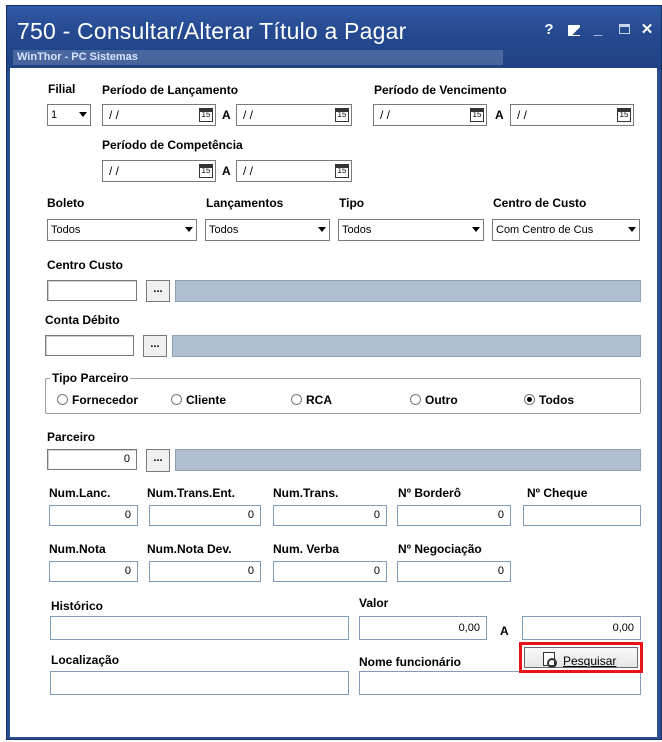 The height and width of the screenshot is (742, 662). Describe the element at coordinates (191, 493) in the screenshot. I see `num-trans-ent-label: Num.Trans.Ent.` at that location.